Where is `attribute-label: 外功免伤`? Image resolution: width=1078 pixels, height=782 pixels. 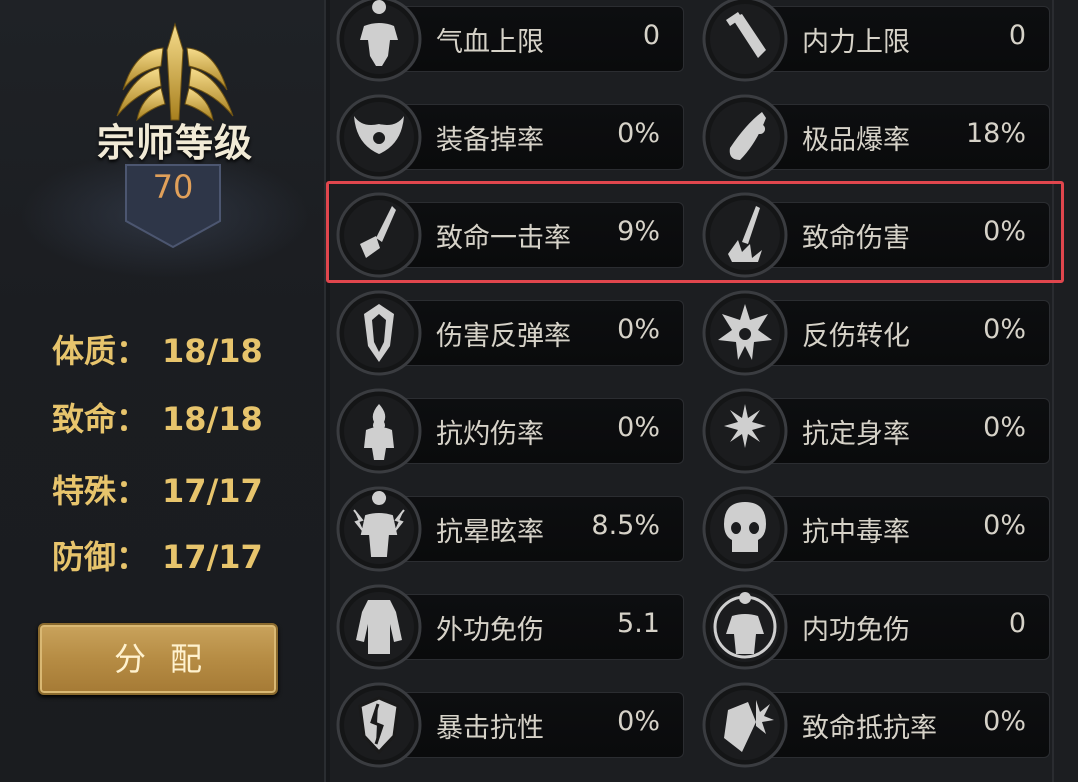
attribute-label: 外功免伤 is located at coordinates (490, 630).